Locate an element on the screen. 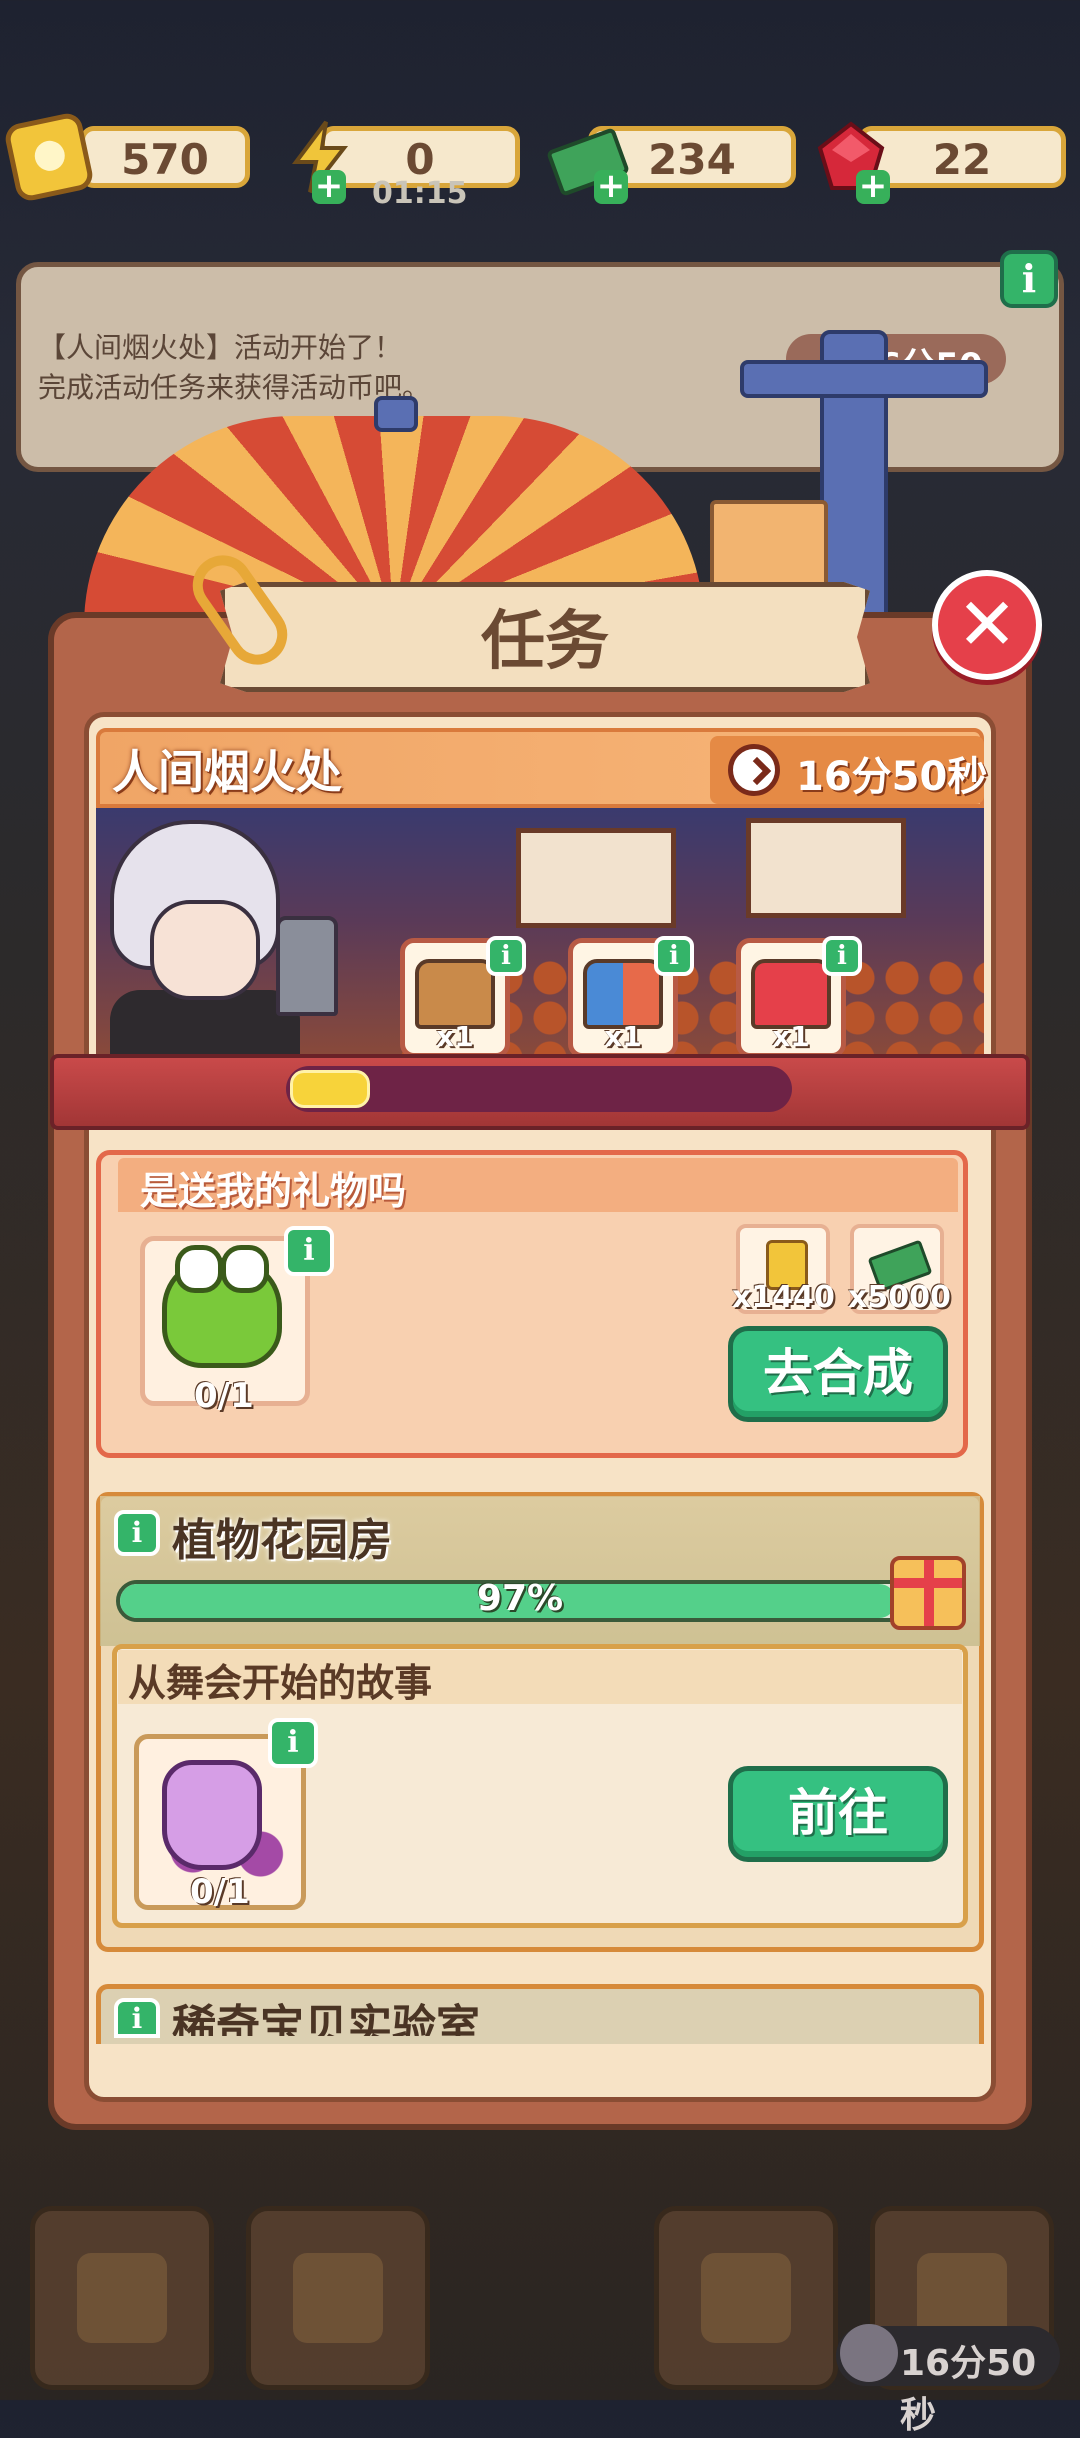 Image resolution: width=1080 pixels, height=2438 pixels. task-story-item-count: 0/1 is located at coordinates (220, 1892).